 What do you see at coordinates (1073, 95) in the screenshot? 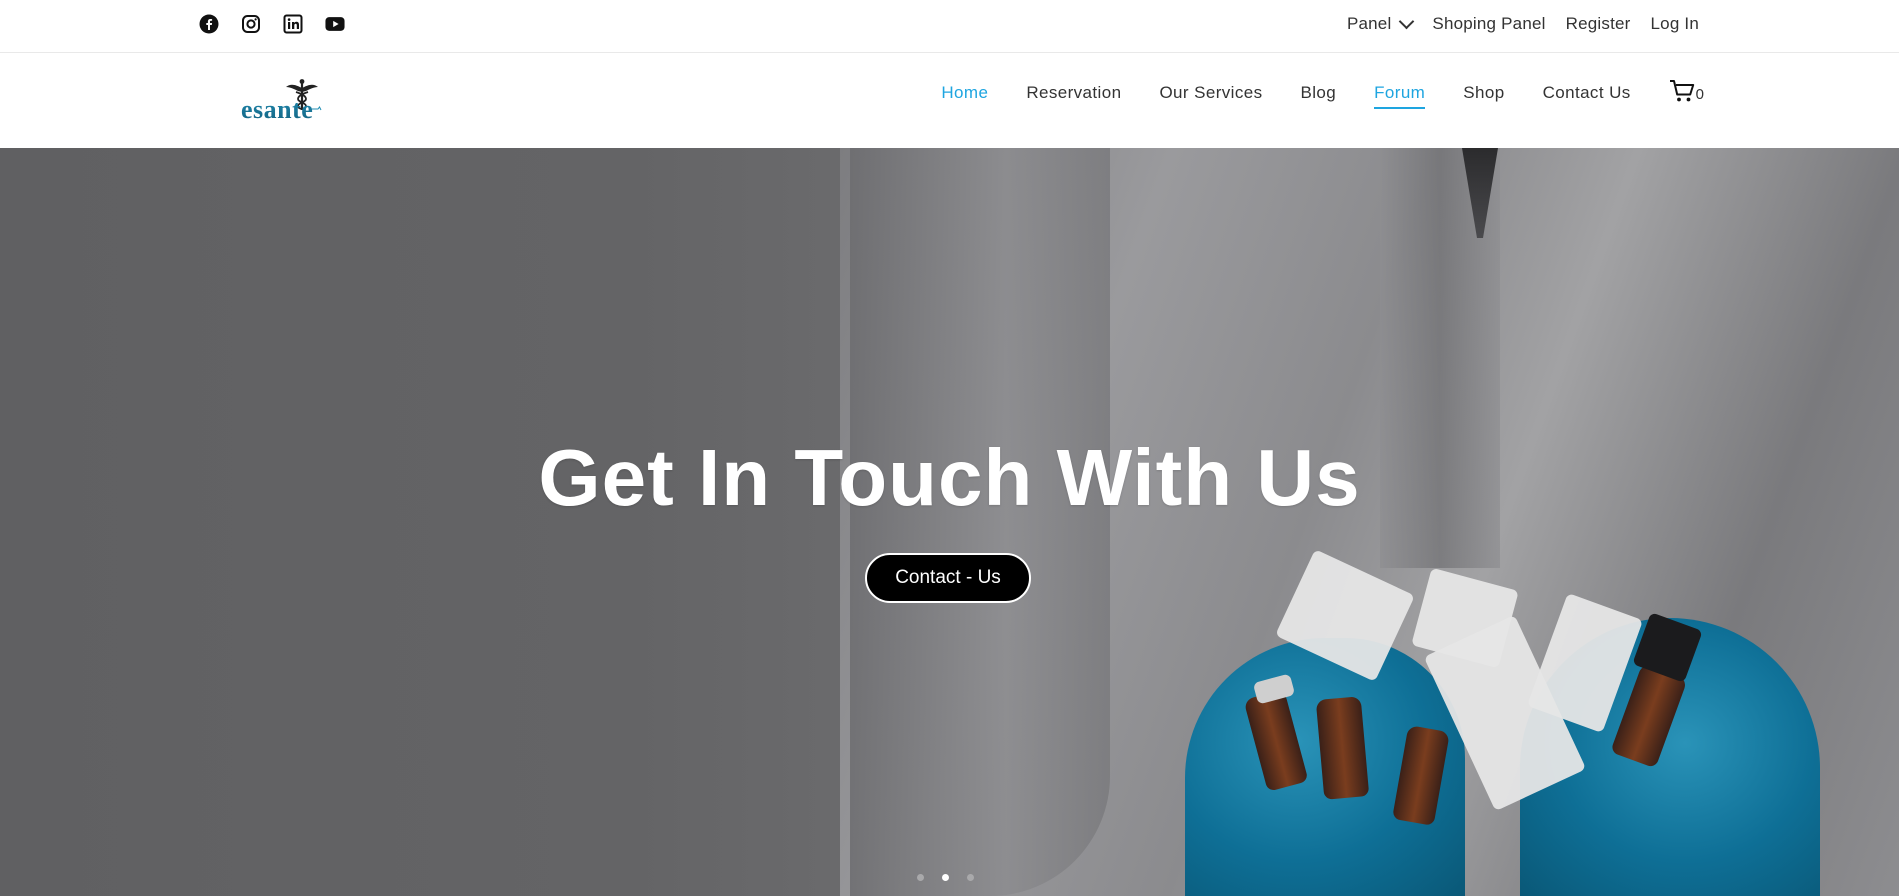
I see `nav-item-reservation: Reservation` at bounding box center [1073, 95].